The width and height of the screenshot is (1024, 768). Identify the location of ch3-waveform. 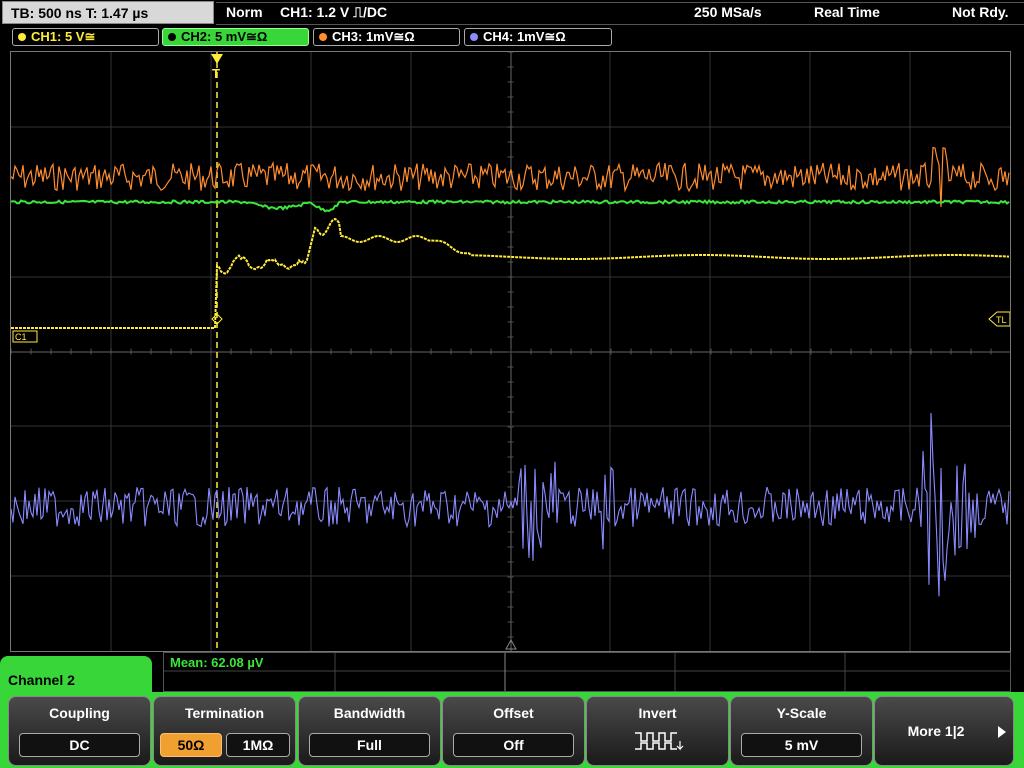
(510, 176).